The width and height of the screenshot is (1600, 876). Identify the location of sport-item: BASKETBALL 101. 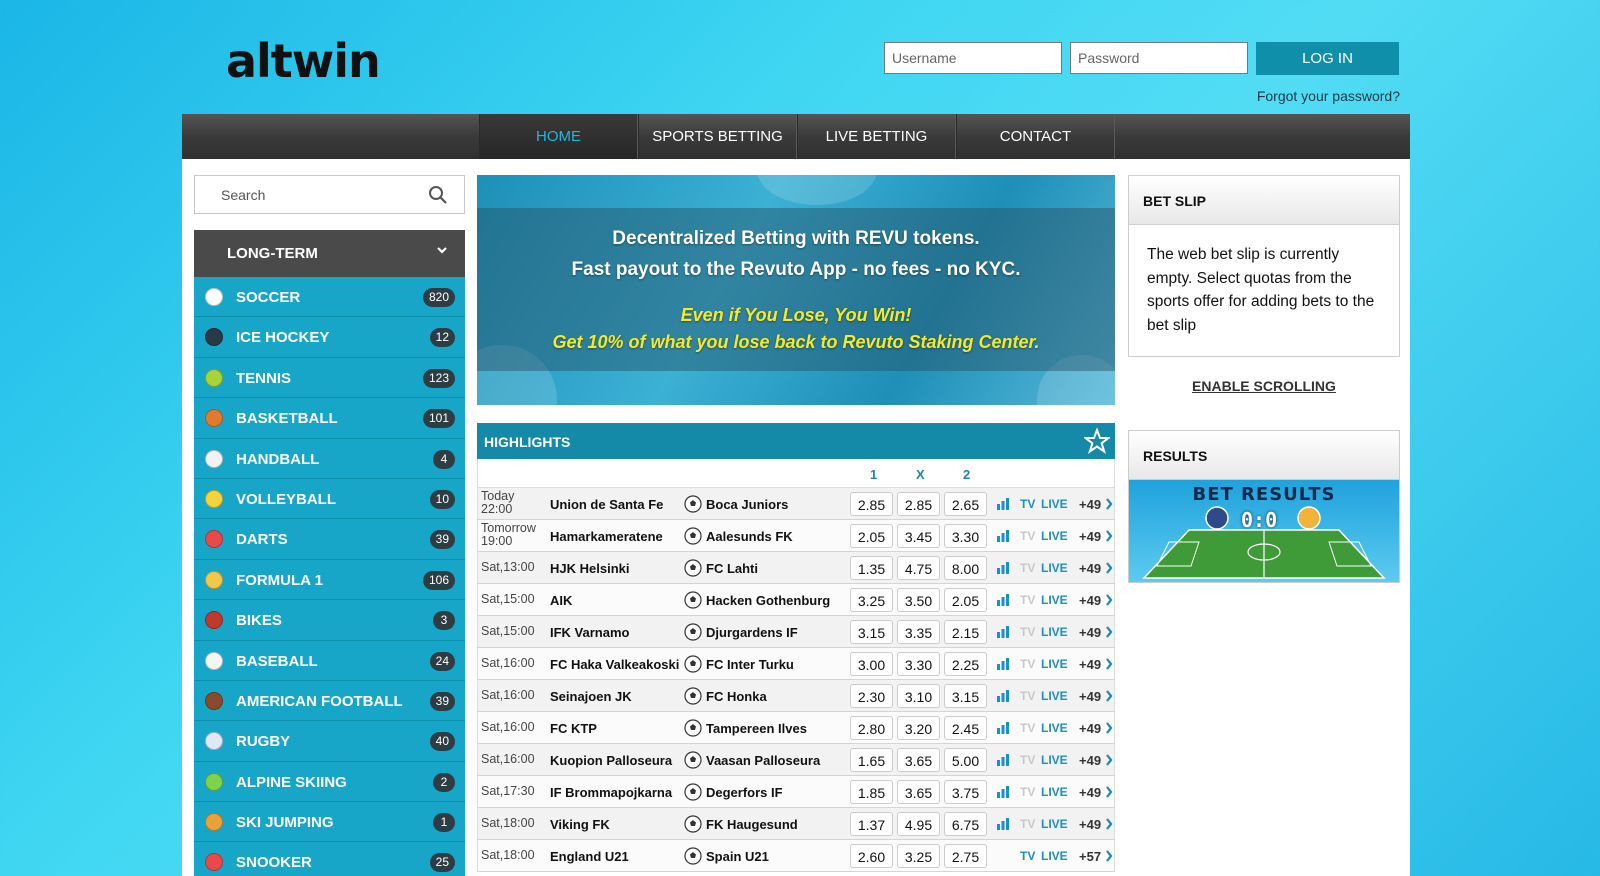
(329, 418).